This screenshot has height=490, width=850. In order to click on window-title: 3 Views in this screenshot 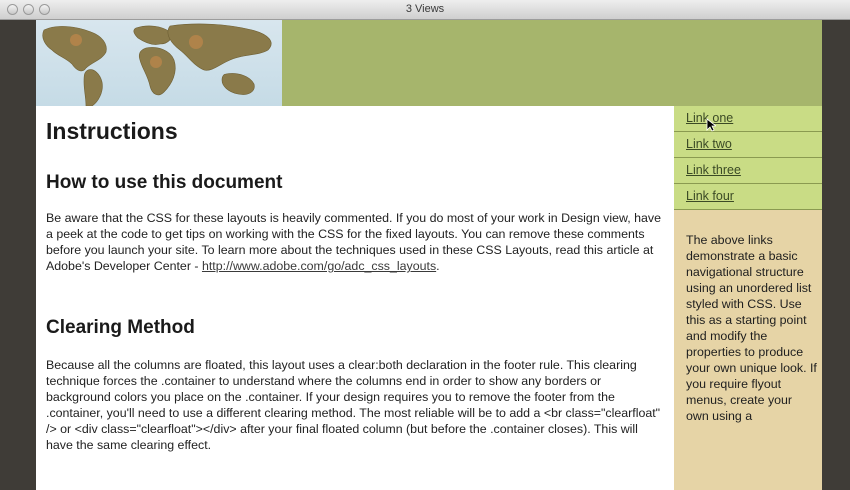, I will do `click(425, 9)`.